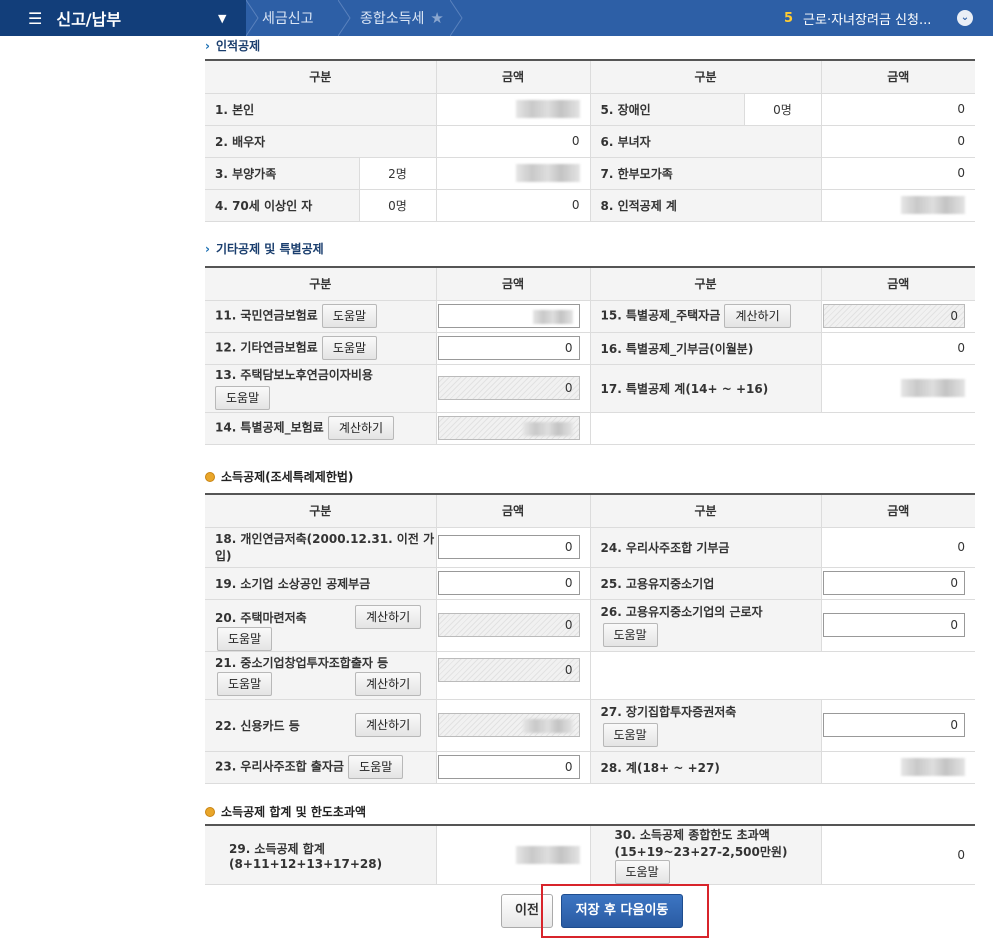 This screenshot has width=993, height=947. What do you see at coordinates (894, 583) in the screenshot?
I see `r25-input: 0` at bounding box center [894, 583].